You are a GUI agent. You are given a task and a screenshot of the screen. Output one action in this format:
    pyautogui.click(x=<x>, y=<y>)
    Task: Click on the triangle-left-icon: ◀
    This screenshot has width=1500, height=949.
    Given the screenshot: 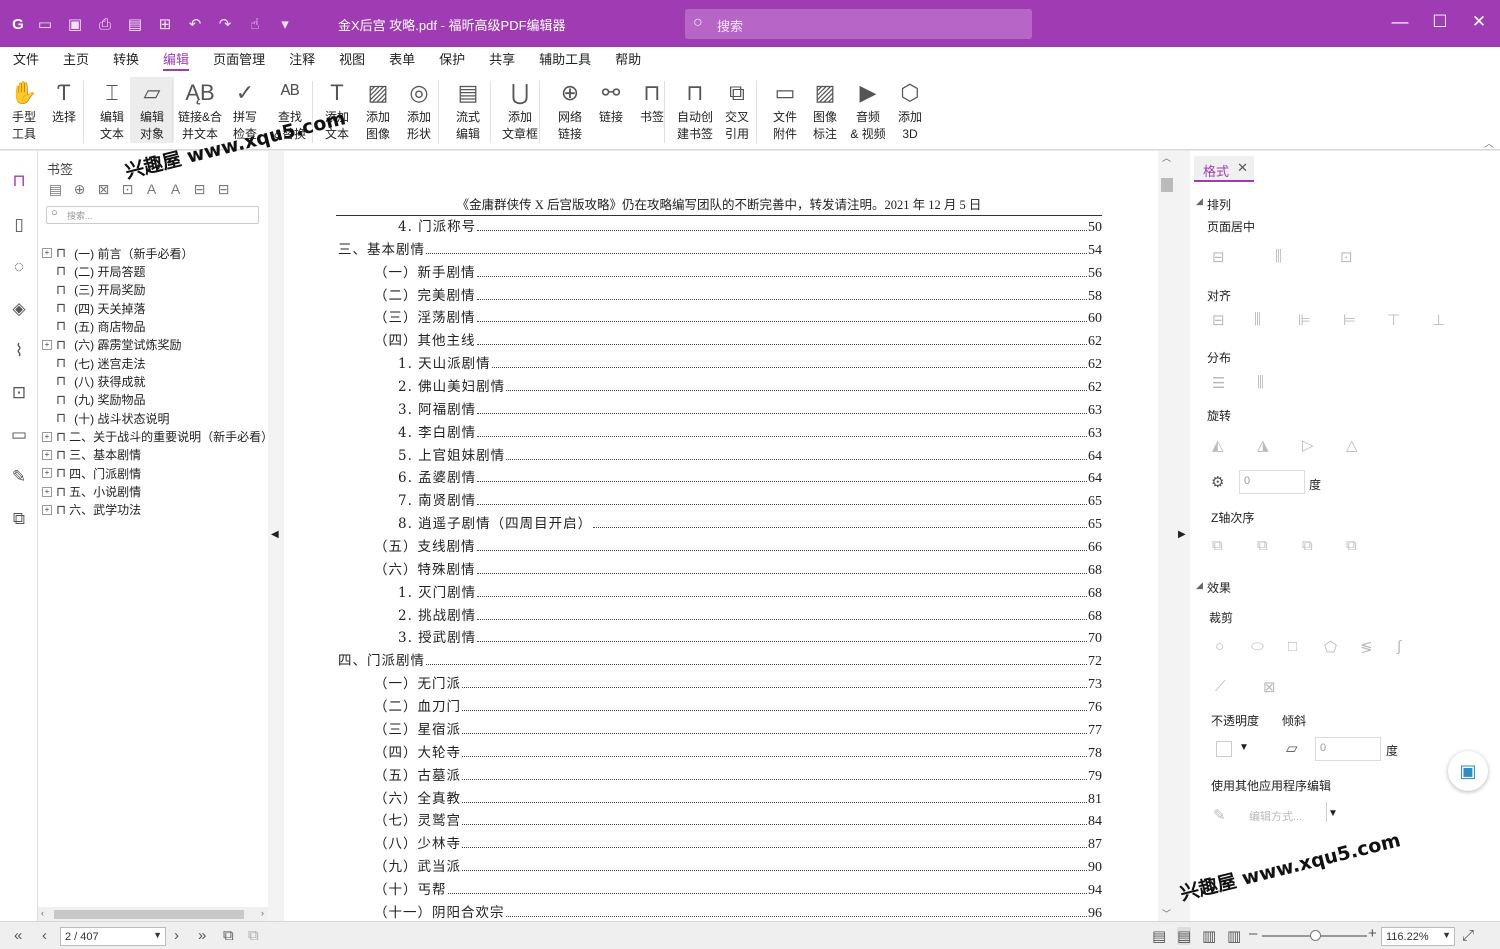 What is the action you would take?
    pyautogui.click(x=275, y=534)
    